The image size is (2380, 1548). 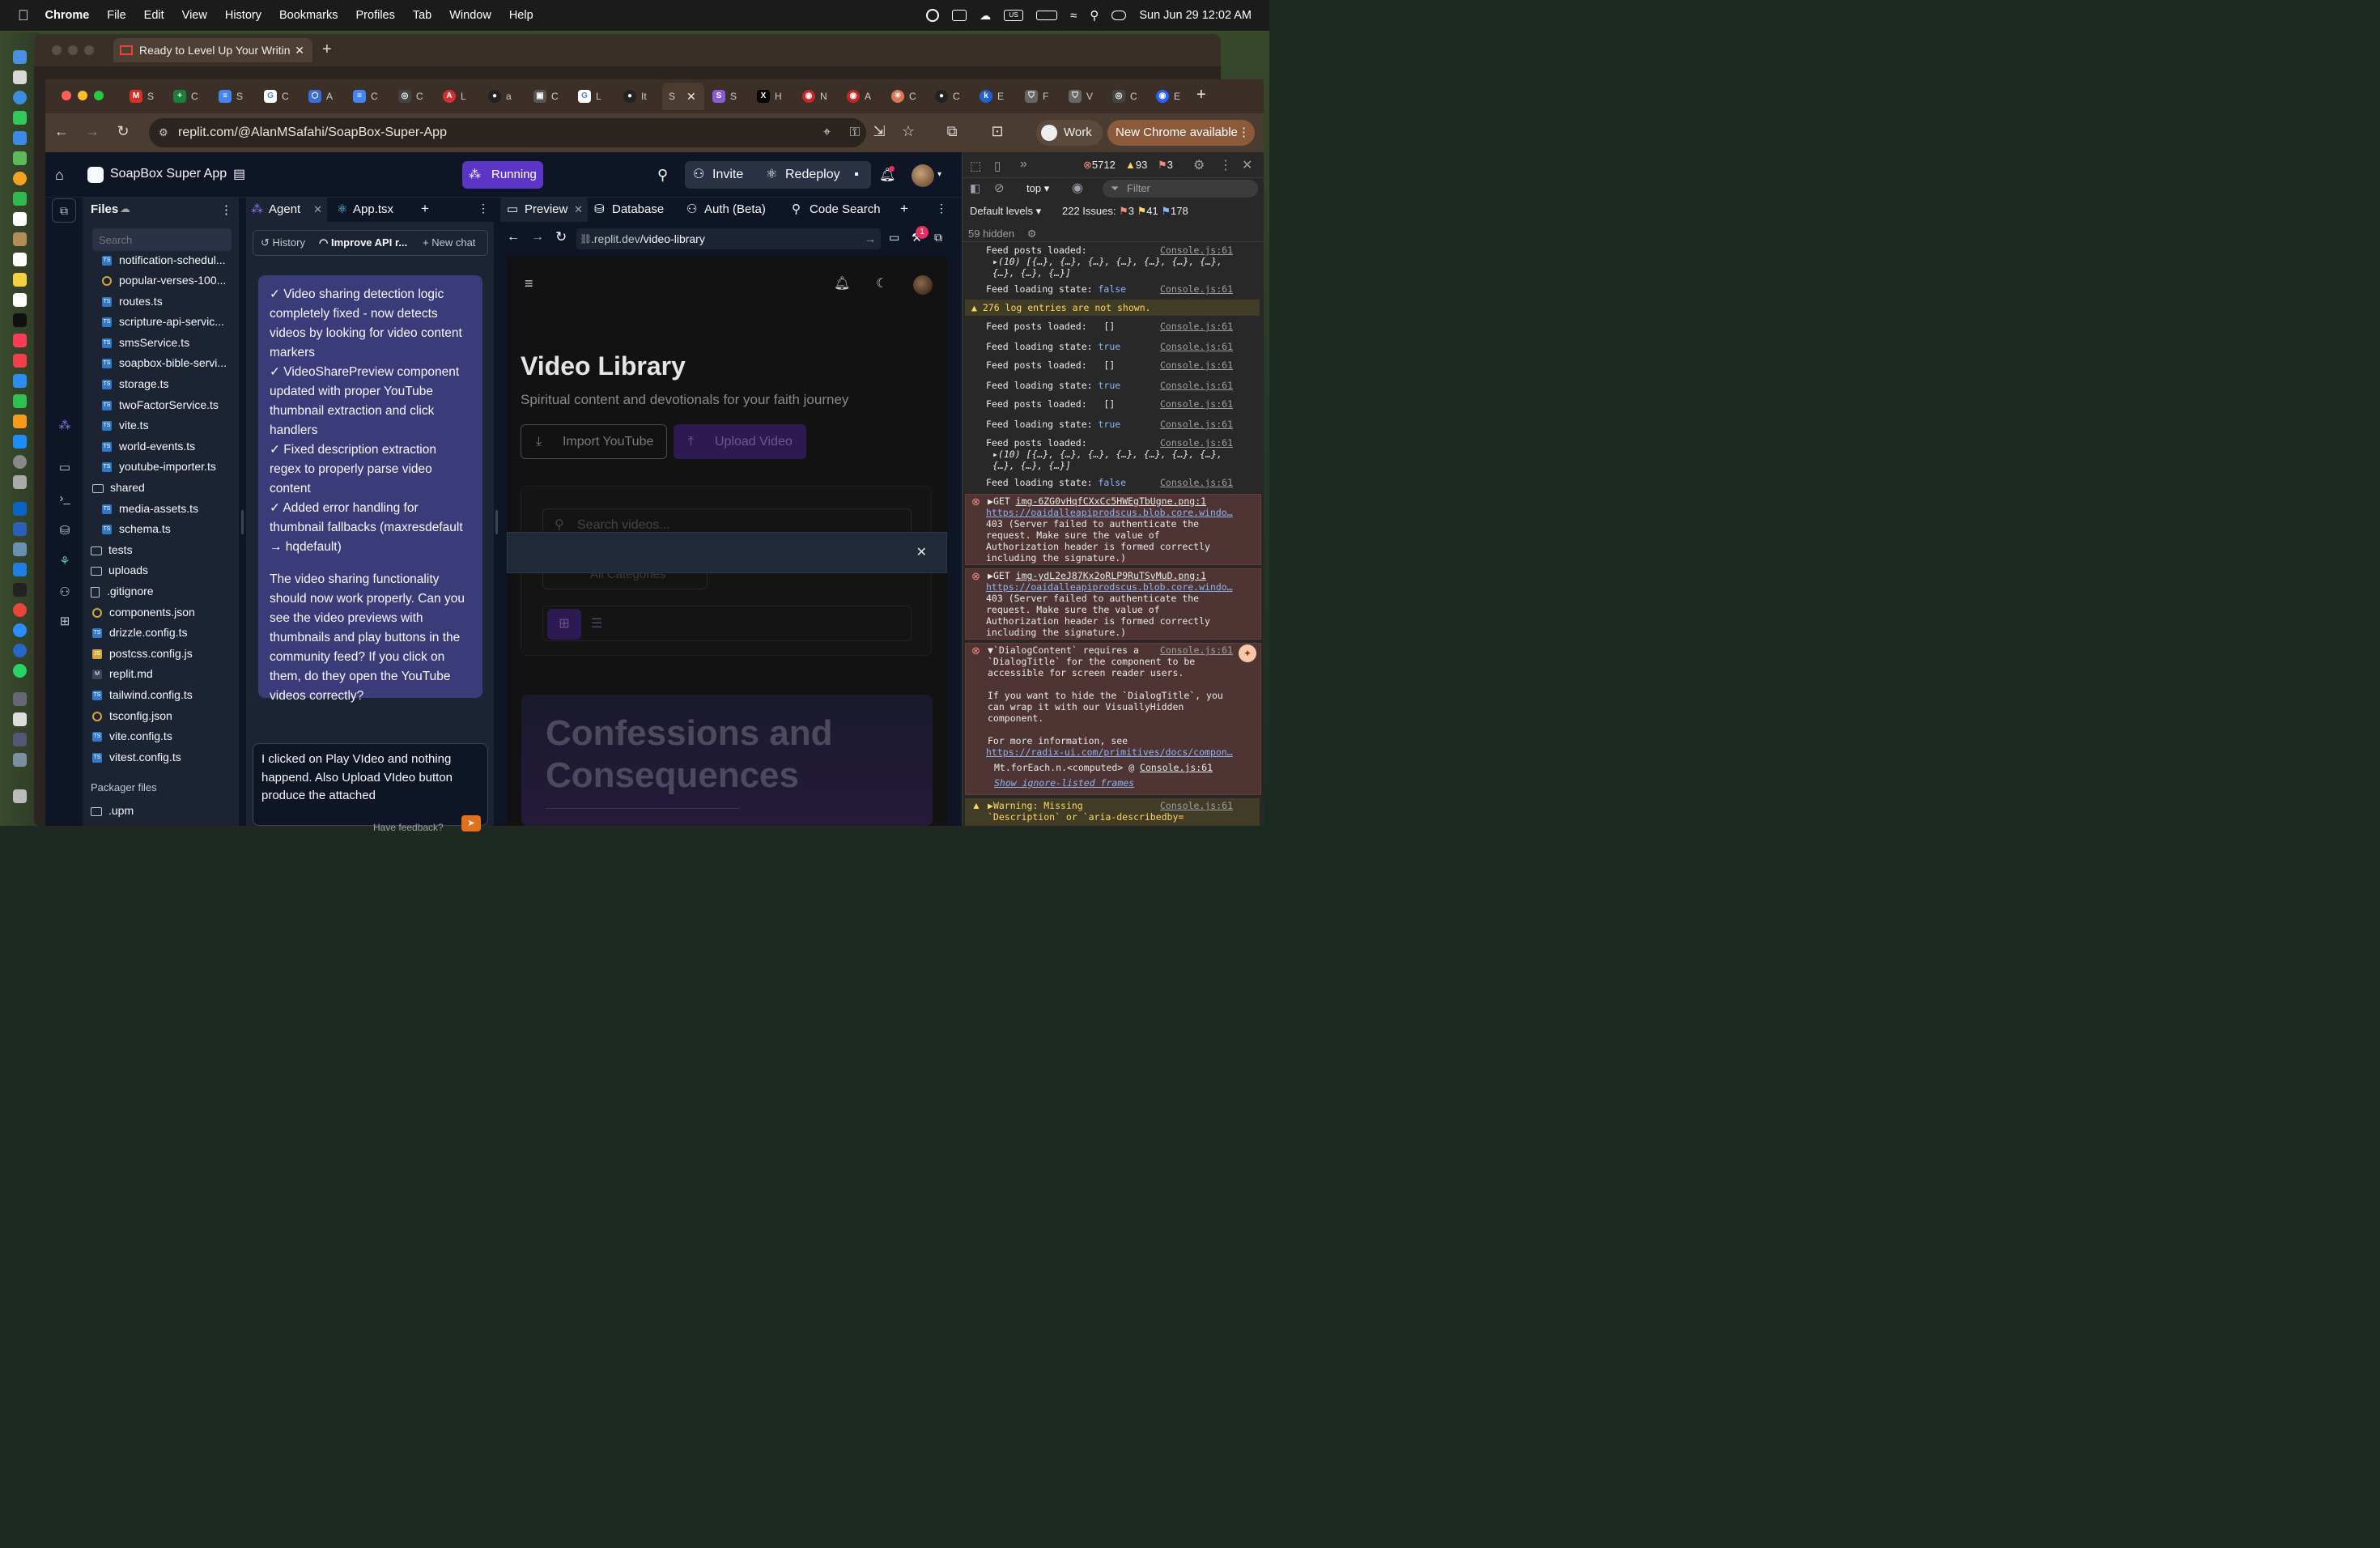 I want to click on news-icon, so click(x=20, y=361).